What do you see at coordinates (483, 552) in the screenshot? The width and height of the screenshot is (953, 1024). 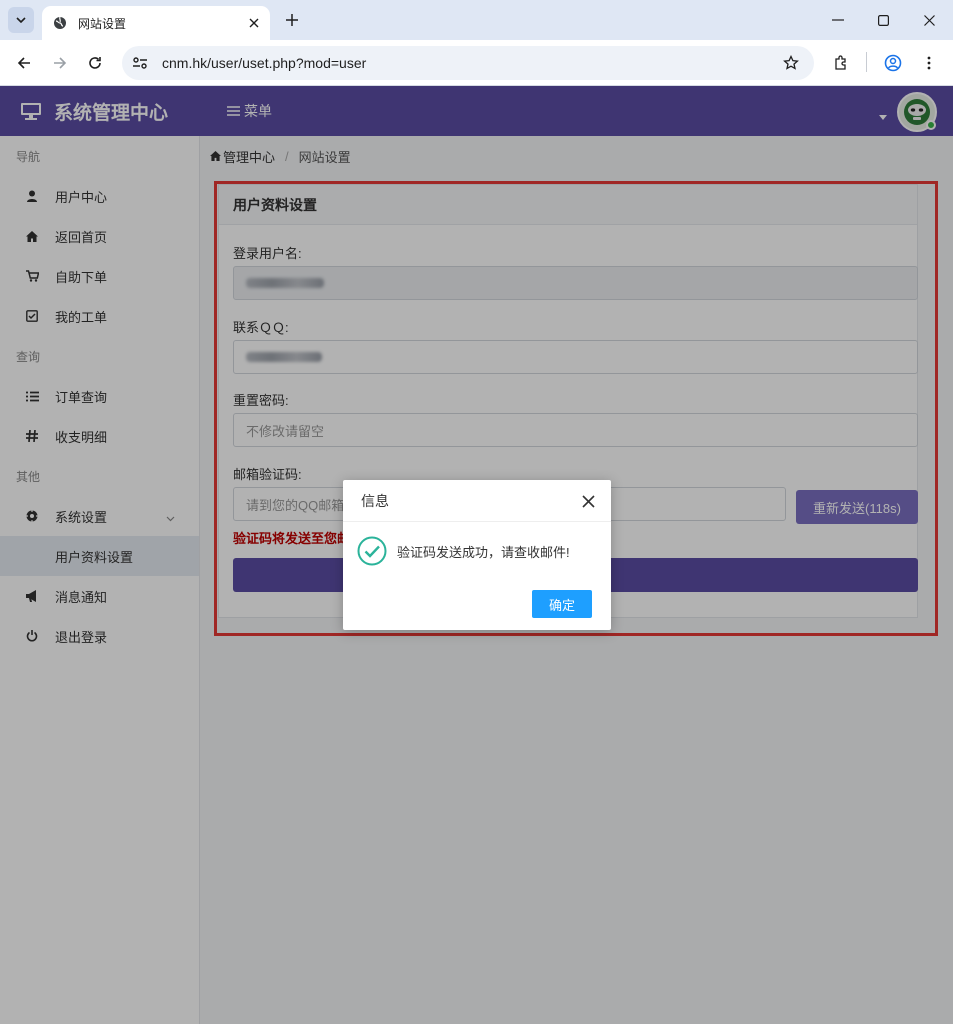 I see `dialog-message: 验证码发送成功，请查收邮件!` at bounding box center [483, 552].